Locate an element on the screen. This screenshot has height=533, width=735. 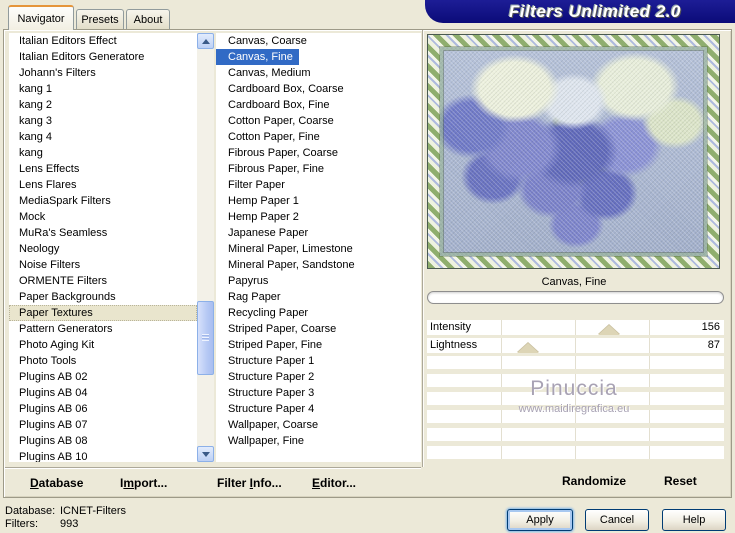
scroll-up-button is located at coordinates (205, 41).